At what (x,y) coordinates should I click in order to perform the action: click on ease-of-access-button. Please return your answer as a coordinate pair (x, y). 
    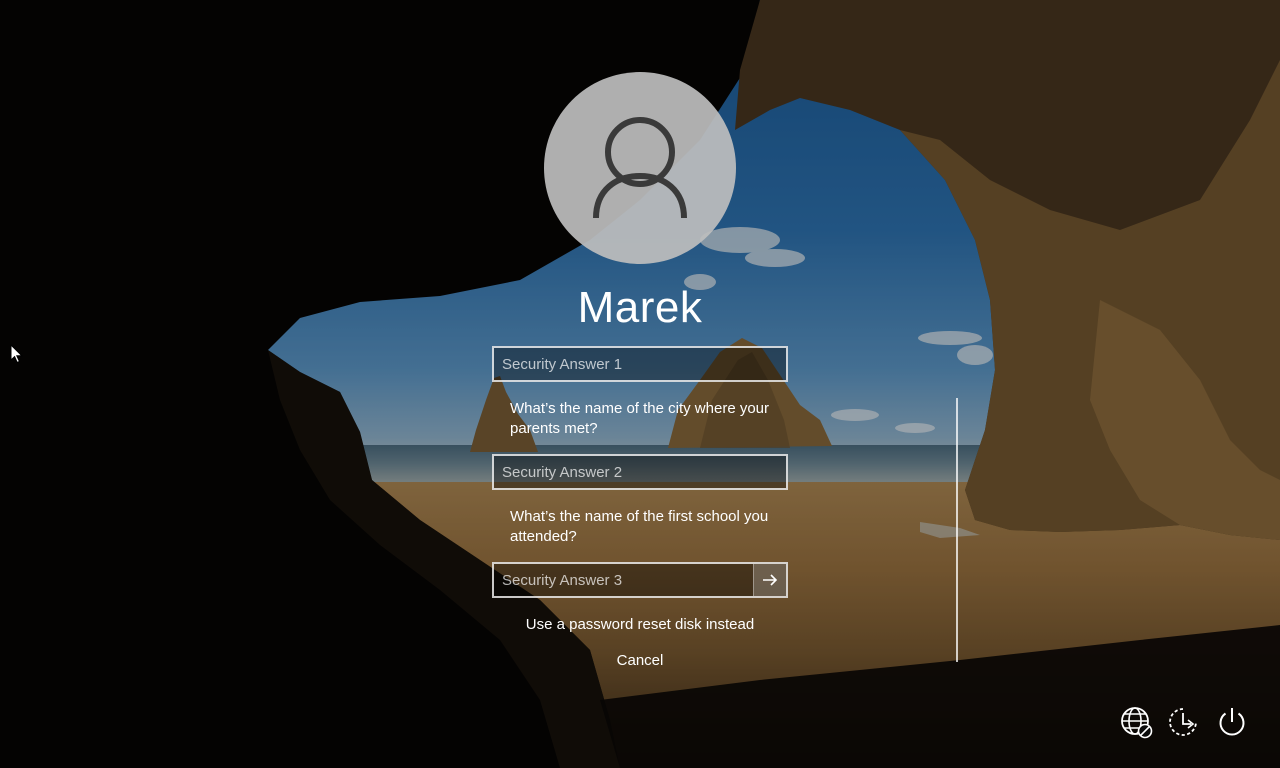
    Looking at the image, I should click on (1183, 722).